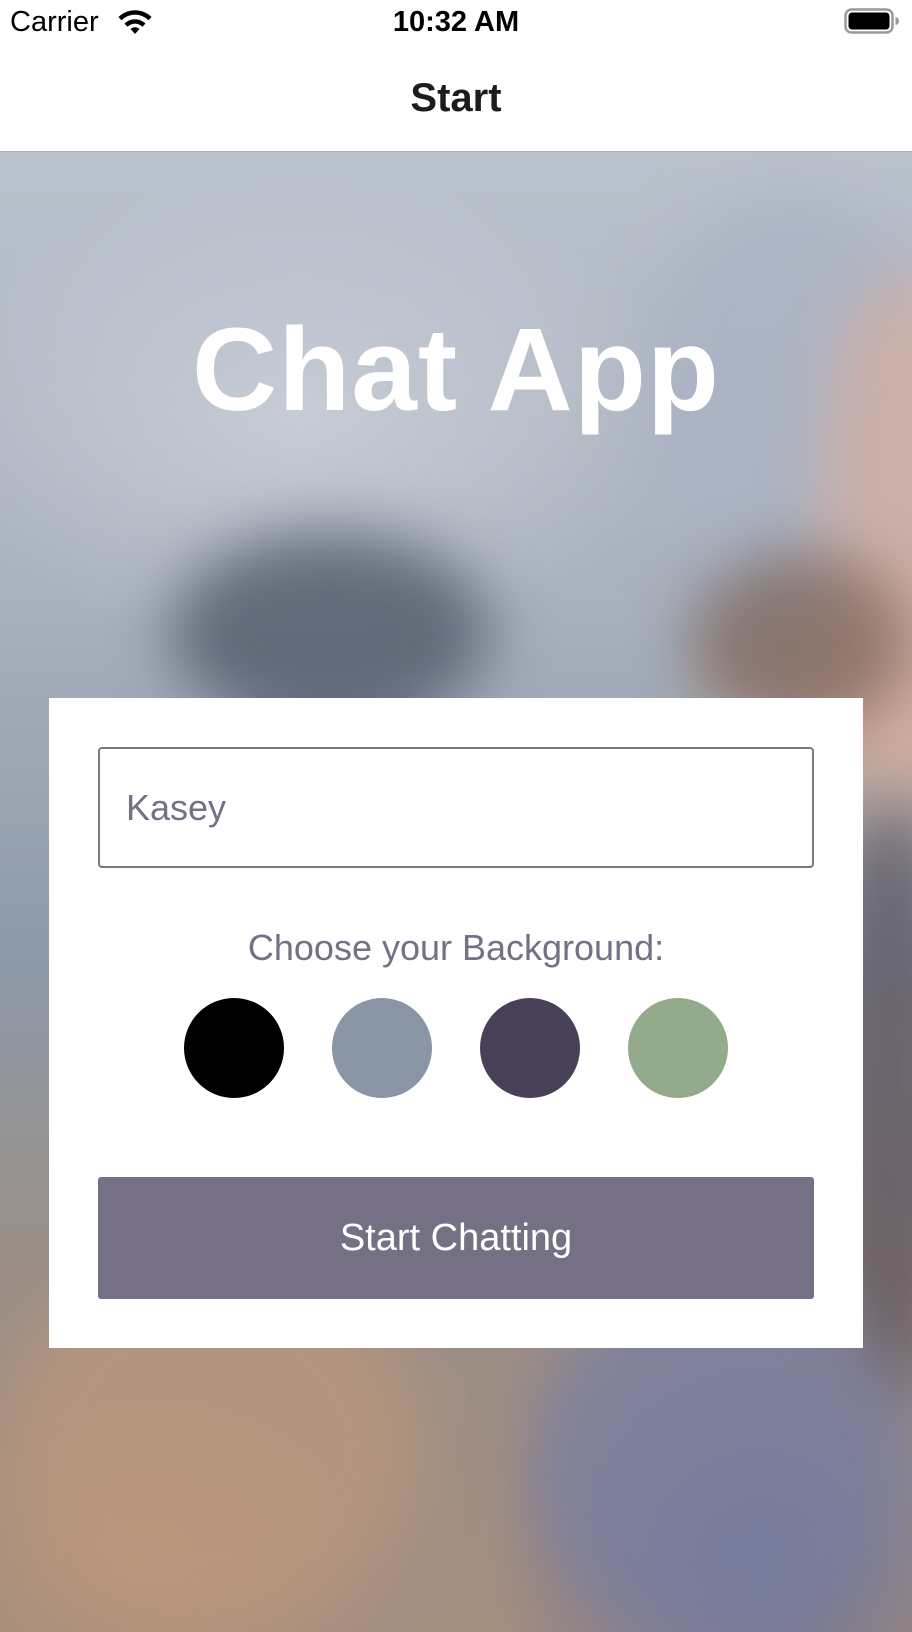 The height and width of the screenshot is (1632, 912). I want to click on background-color-options, so click(456, 1048).